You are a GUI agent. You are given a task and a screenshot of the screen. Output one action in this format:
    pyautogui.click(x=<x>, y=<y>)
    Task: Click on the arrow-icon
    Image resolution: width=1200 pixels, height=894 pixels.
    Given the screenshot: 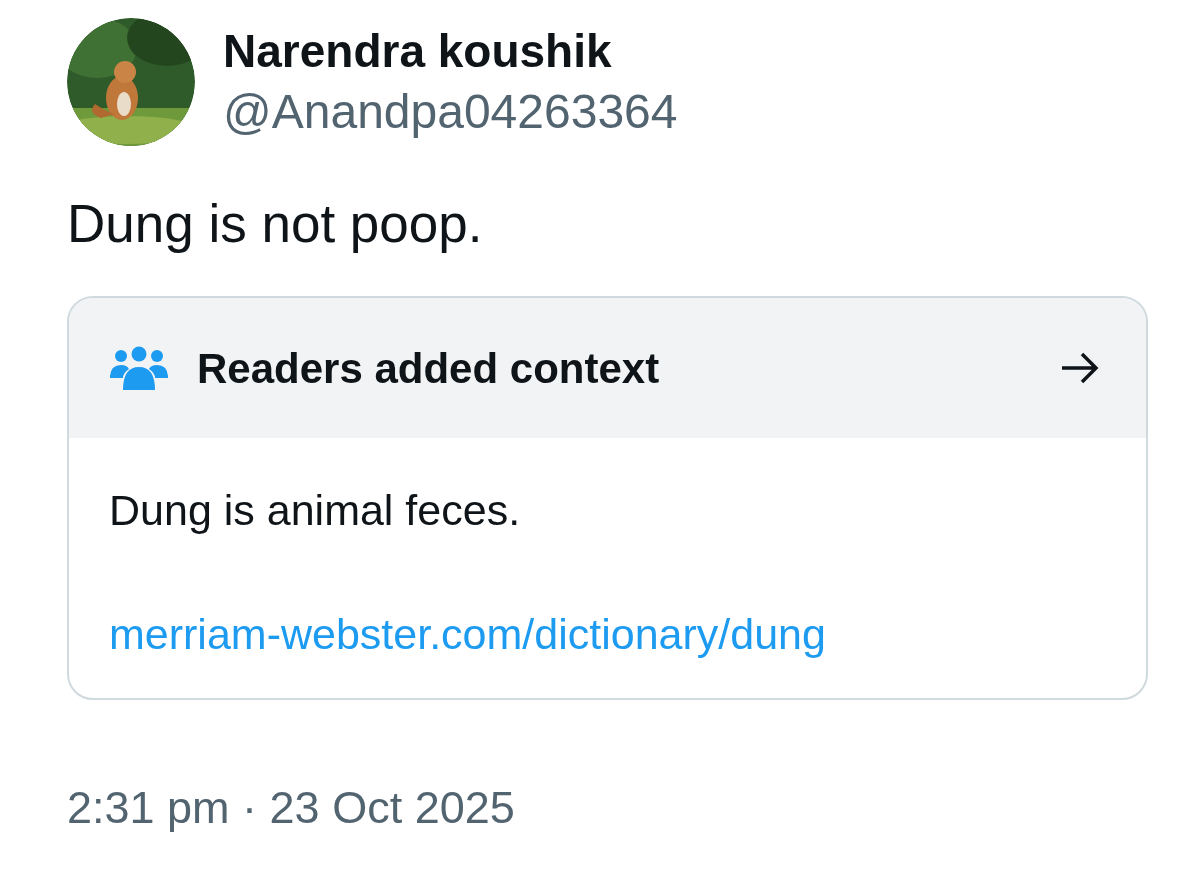 What is the action you would take?
    pyautogui.click(x=1080, y=368)
    